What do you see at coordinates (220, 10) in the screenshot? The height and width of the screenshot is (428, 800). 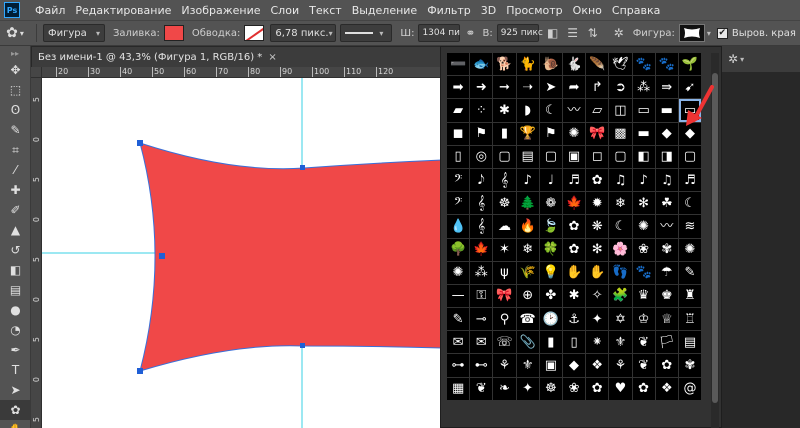 I see `menu-image: Изображение` at bounding box center [220, 10].